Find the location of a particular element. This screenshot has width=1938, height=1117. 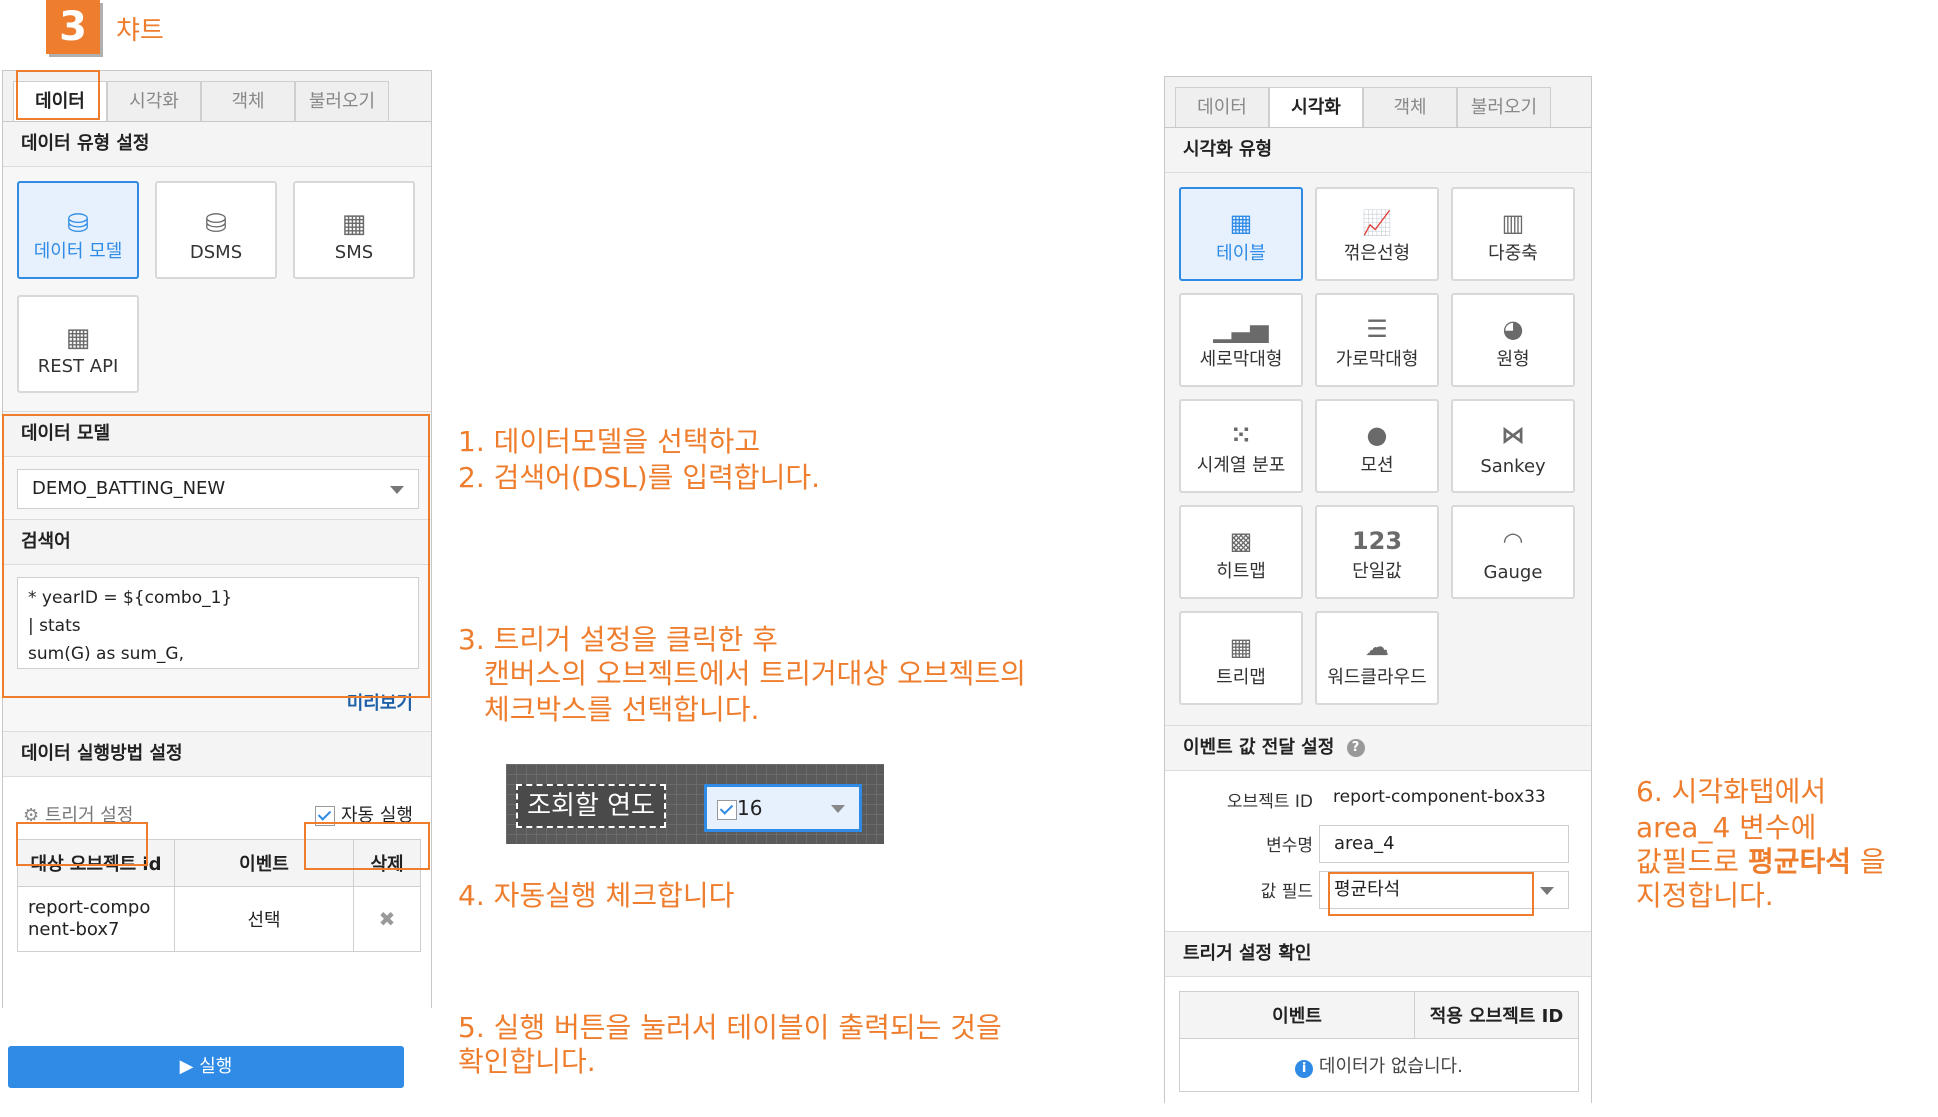

vis-type-treemap: ▦ 트리맵 is located at coordinates (1241, 658).